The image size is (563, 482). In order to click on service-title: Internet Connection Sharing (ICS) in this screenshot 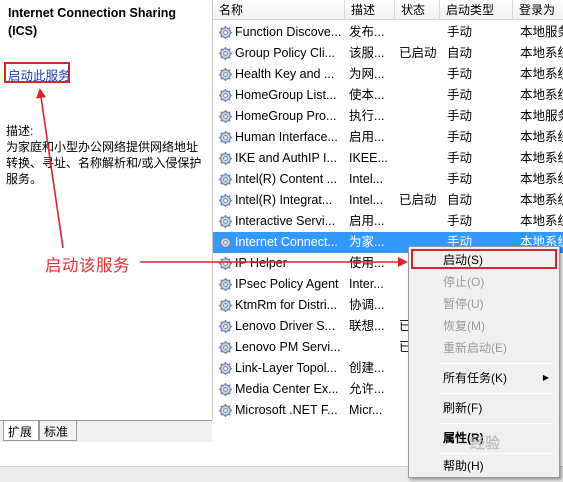, I will do `click(92, 22)`.